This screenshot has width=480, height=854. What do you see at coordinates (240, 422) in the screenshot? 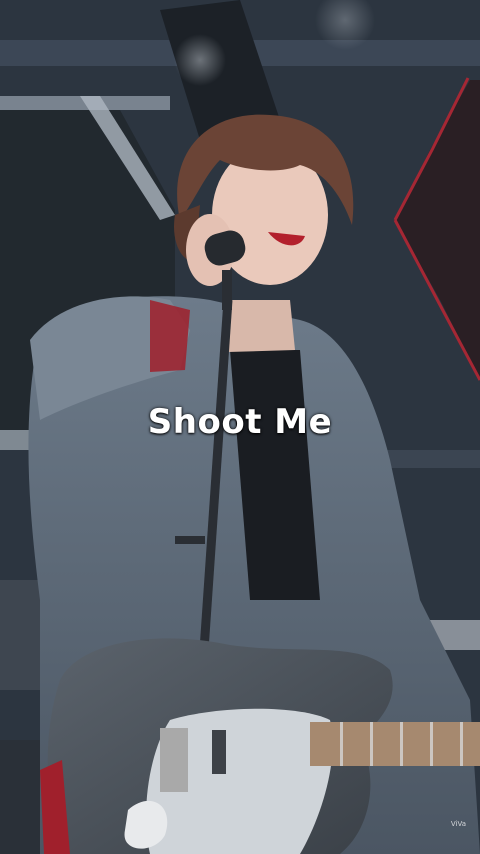
I see `video-caption: Shoot Me` at bounding box center [240, 422].